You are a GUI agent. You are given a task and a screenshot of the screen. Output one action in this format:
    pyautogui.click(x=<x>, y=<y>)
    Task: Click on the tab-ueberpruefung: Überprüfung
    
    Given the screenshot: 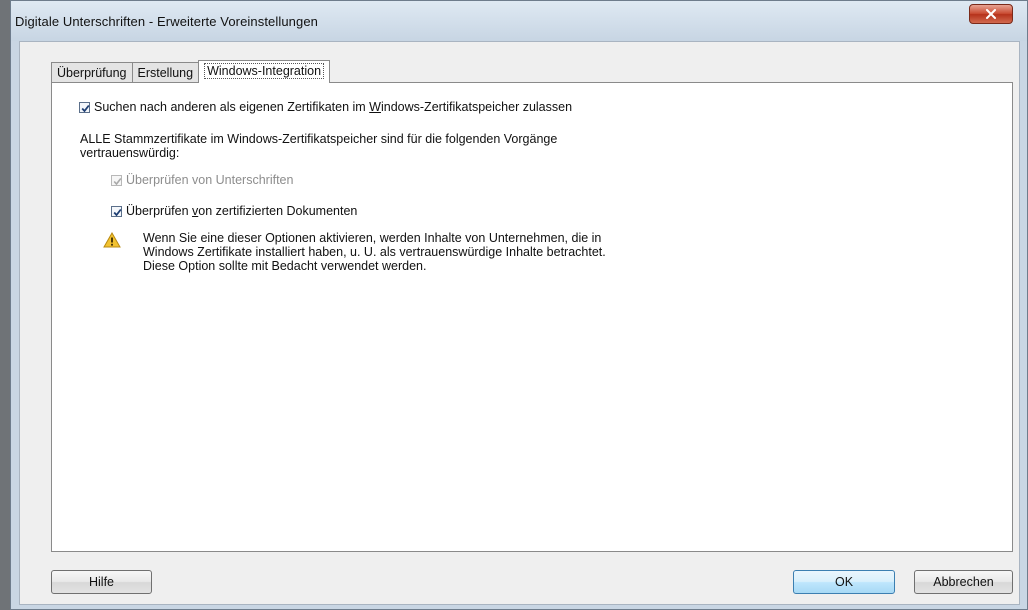 What is the action you would take?
    pyautogui.click(x=92, y=72)
    